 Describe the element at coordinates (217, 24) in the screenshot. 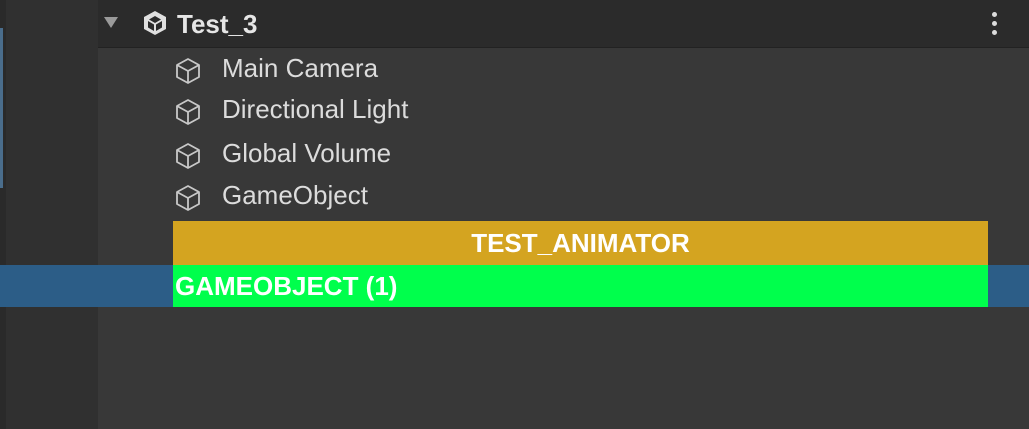

I see `scene-title: Test_3` at that location.